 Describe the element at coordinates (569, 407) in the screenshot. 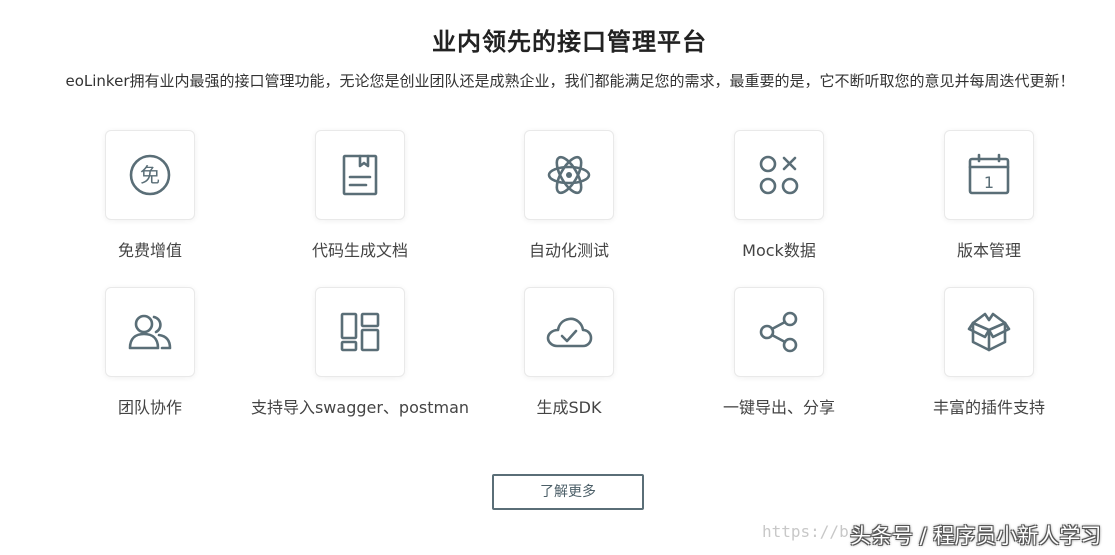

I see `feature-label: 生成SDK` at that location.